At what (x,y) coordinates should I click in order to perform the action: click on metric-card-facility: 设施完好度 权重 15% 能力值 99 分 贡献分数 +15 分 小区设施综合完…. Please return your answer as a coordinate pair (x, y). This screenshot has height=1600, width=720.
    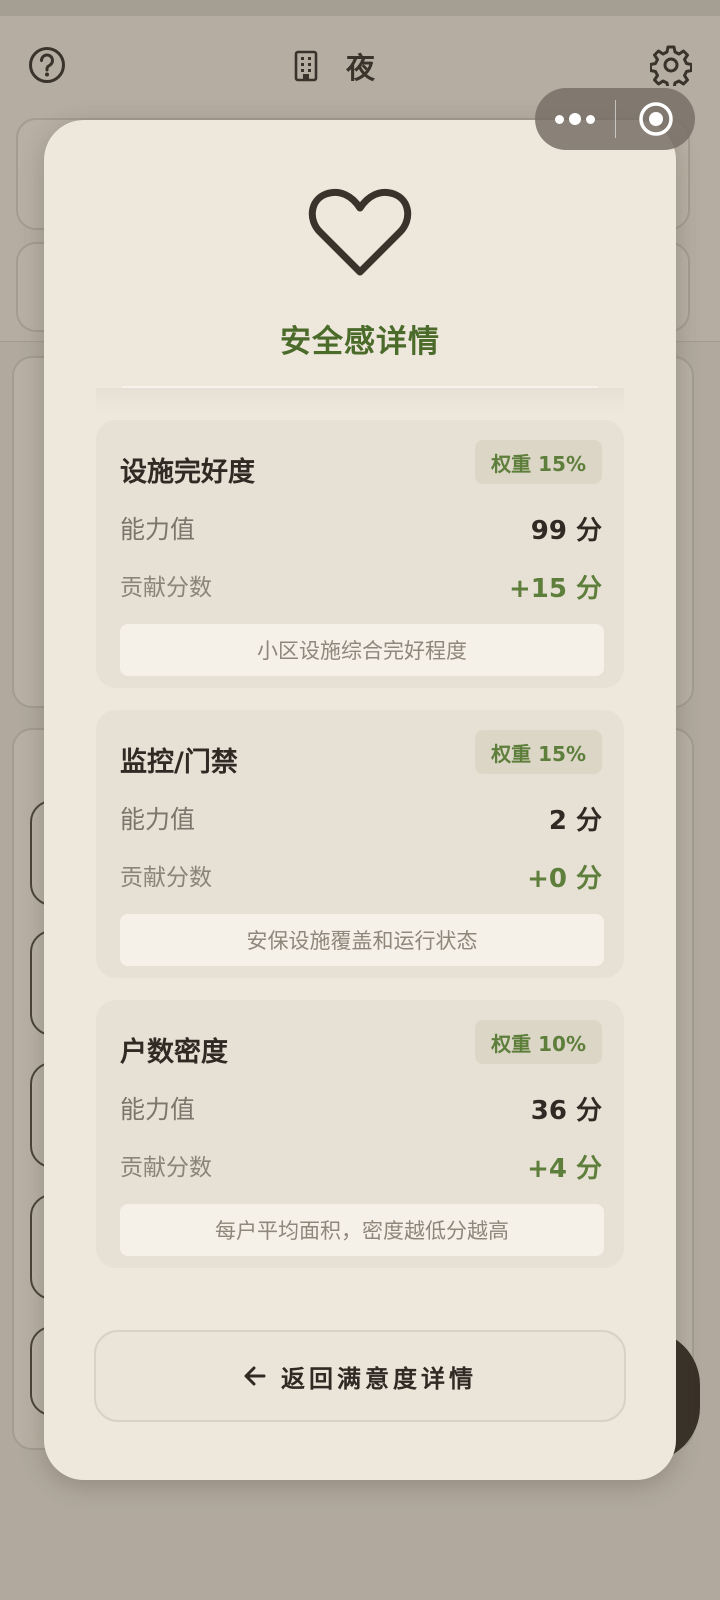
    Looking at the image, I should click on (360, 554).